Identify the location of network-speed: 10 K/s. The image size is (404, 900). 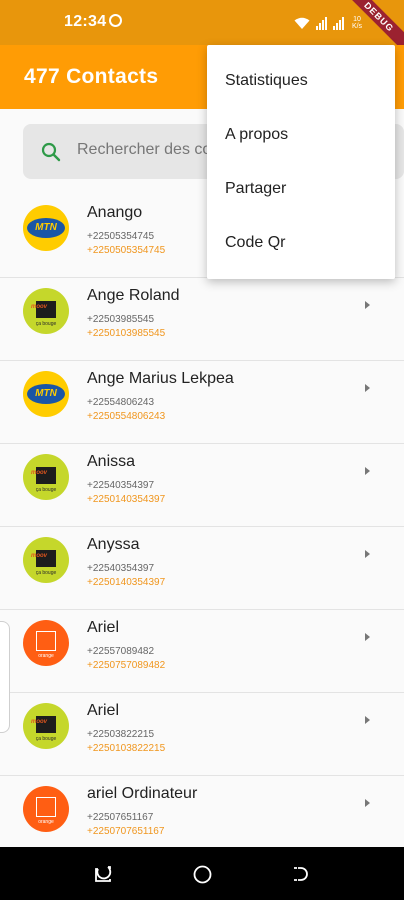
(357, 23).